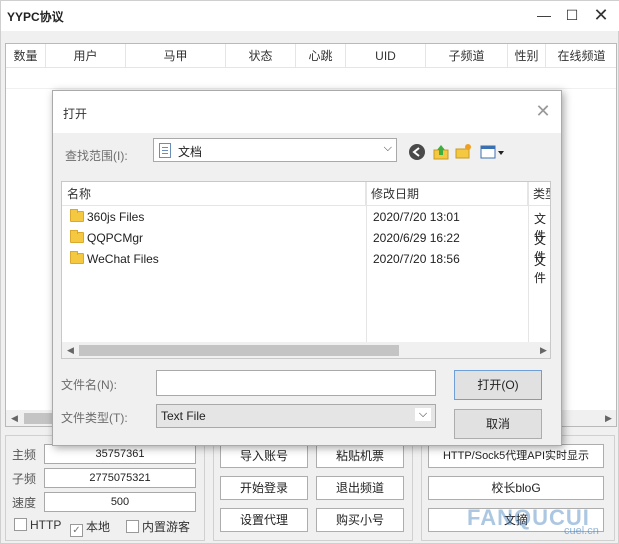 The width and height of the screenshot is (619, 544). Describe the element at coordinates (416, 259) in the screenshot. I see `file-modified: 2020/7/20 18:56` at that location.